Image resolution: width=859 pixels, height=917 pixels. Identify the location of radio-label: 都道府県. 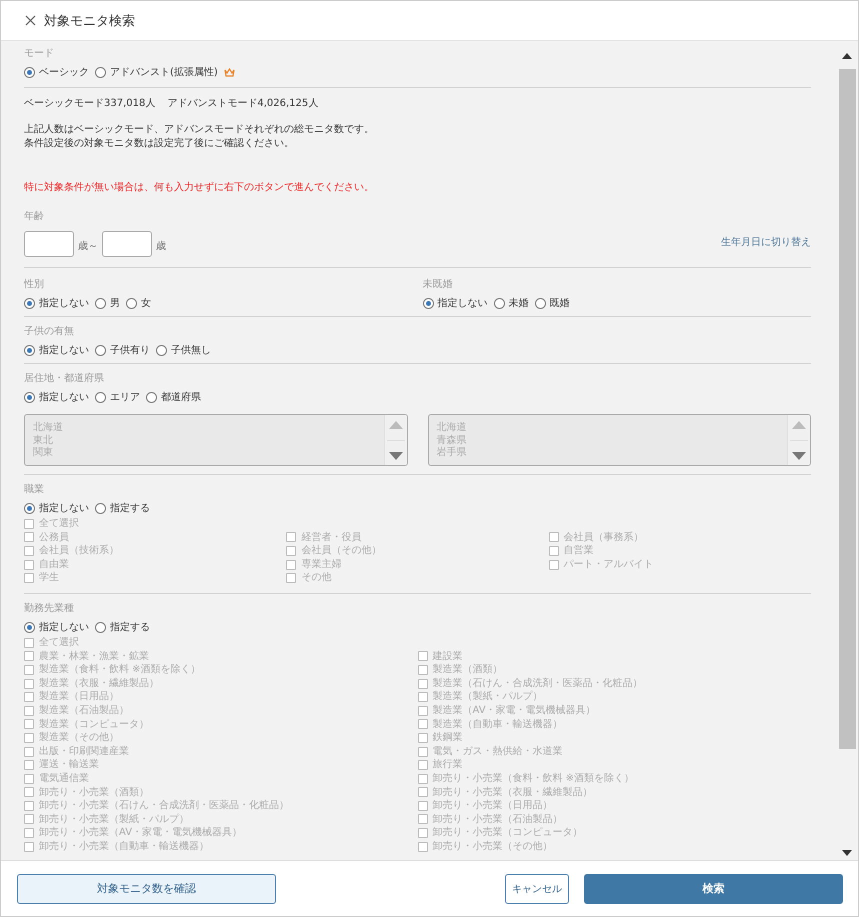
(181, 397).